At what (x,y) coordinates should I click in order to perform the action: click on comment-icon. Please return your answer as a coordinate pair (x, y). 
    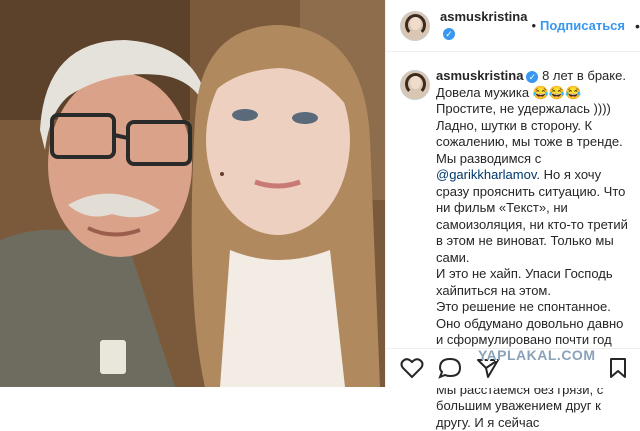
    Looking at the image, I should click on (450, 368).